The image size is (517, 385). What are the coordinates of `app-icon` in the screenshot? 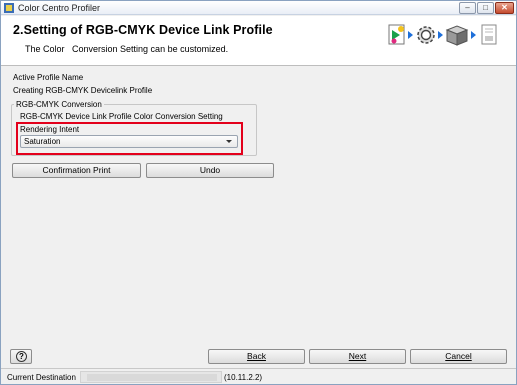 It's located at (9, 8).